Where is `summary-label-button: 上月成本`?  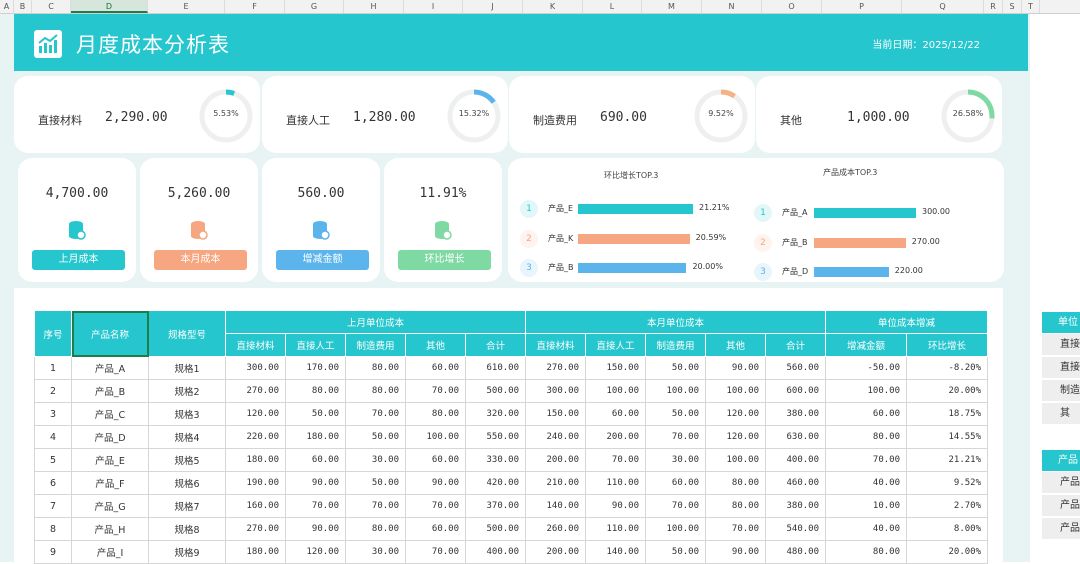
summary-label-button: 上月成本 is located at coordinates (78, 260).